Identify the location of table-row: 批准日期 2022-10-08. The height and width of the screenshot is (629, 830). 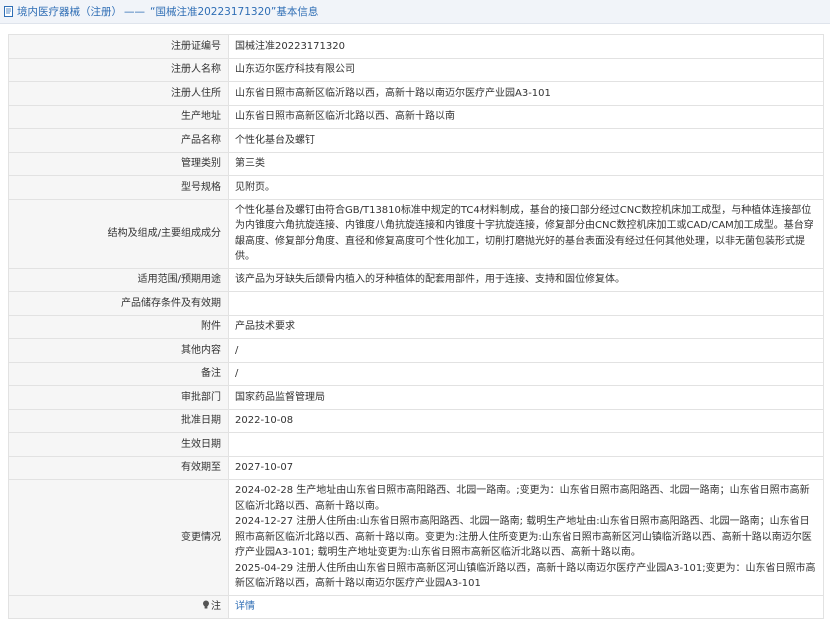
(416, 420).